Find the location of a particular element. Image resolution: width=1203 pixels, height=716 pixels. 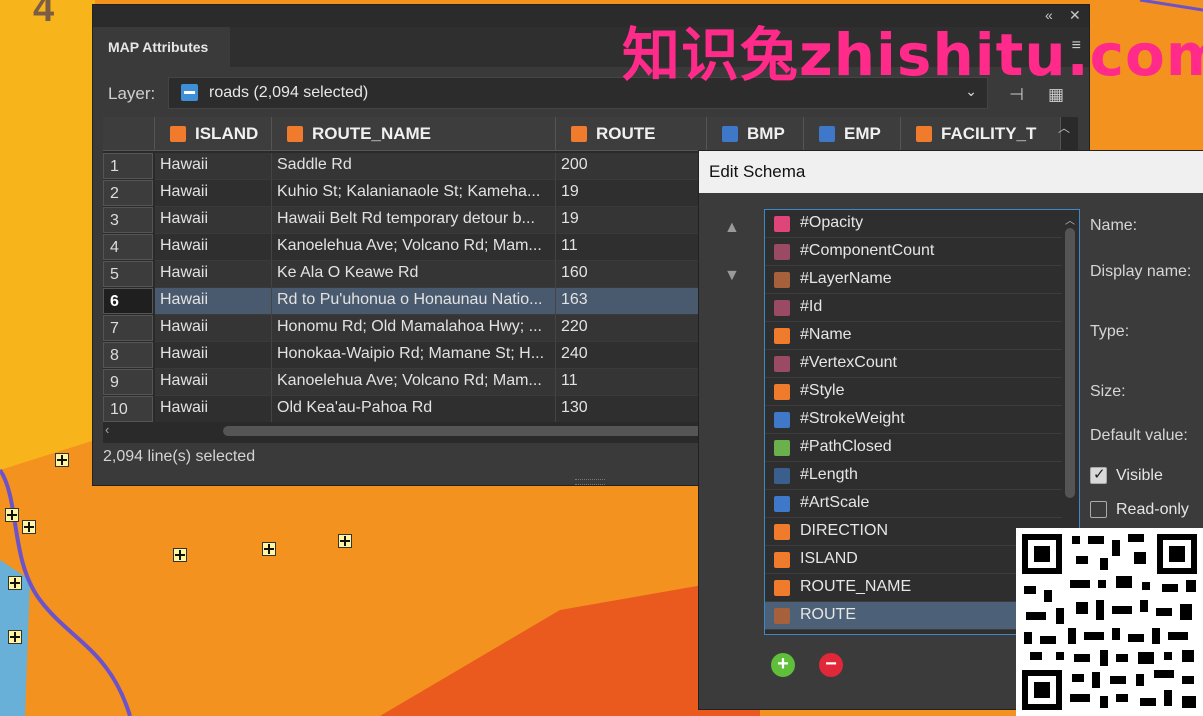

row-number: 9 is located at coordinates (128, 382).